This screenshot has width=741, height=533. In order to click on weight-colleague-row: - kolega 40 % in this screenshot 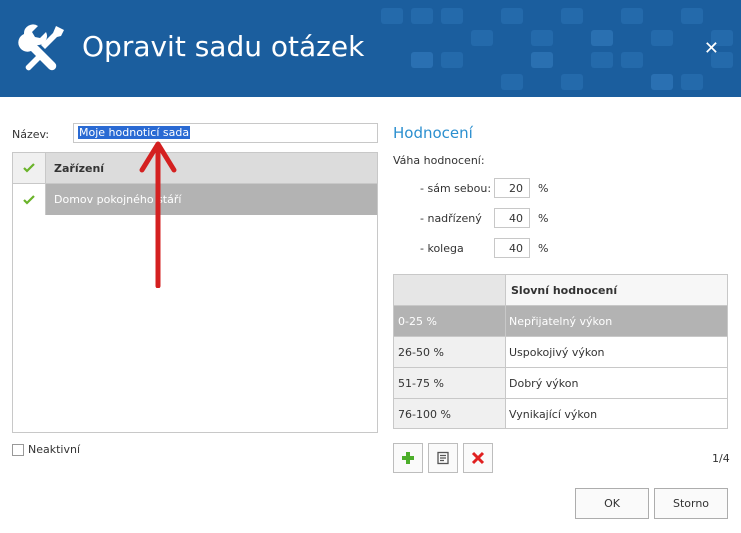, I will do `click(484, 248)`.